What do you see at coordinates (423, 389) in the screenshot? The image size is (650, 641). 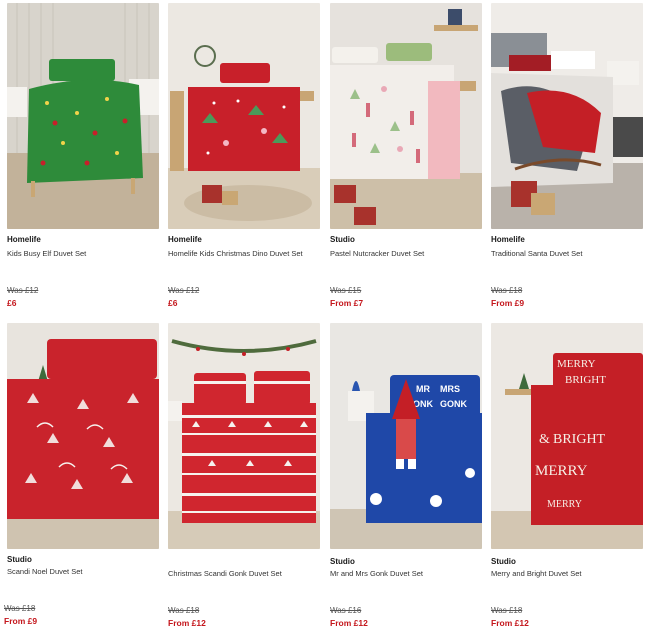 I see `pillow-text-mr: MR` at bounding box center [423, 389].